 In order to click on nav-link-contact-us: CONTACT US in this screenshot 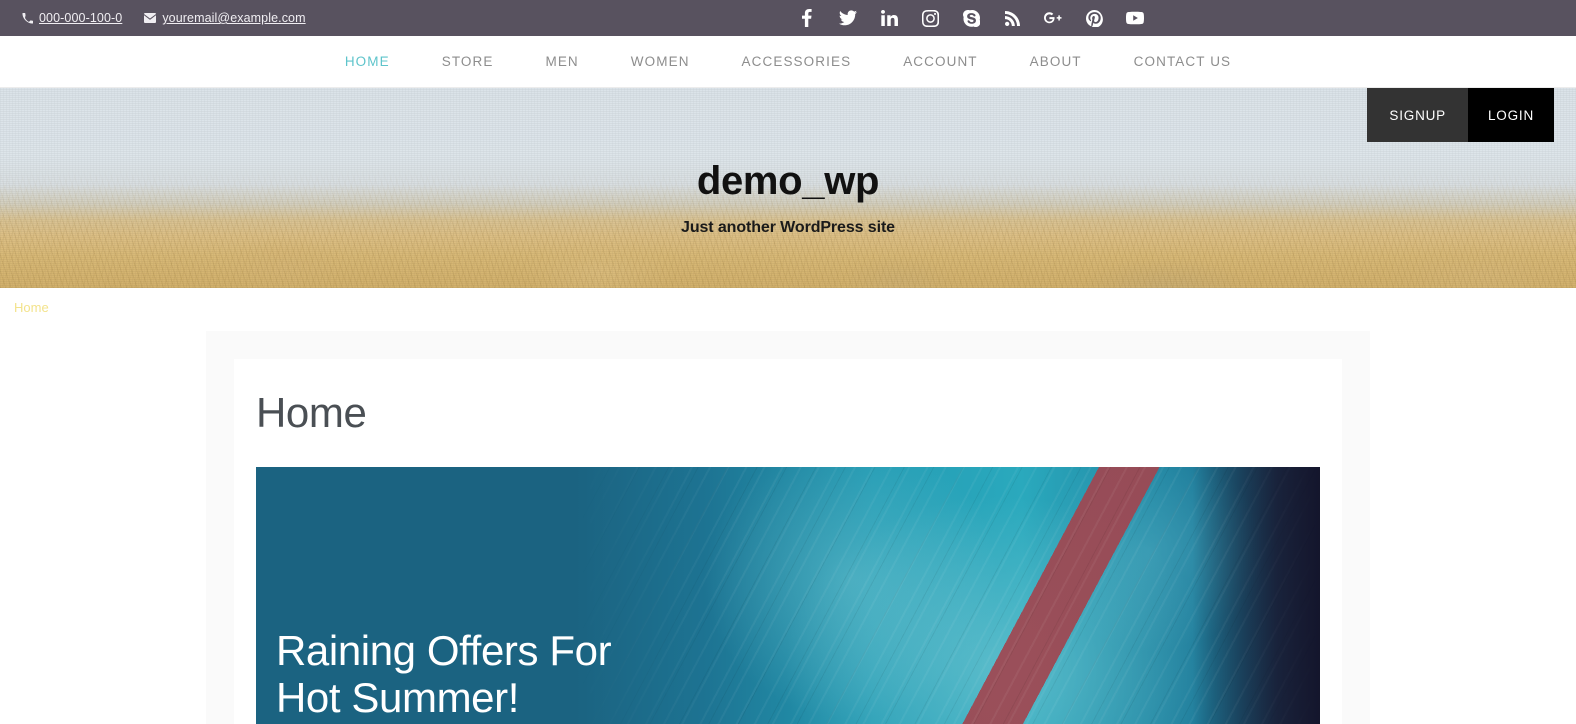, I will do `click(1183, 61)`.